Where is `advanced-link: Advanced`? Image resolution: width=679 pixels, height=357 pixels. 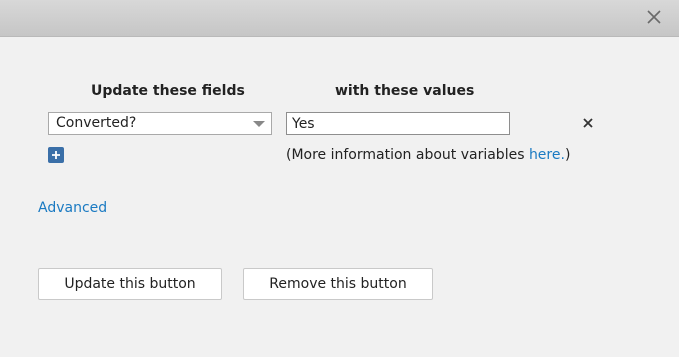 advanced-link: Advanced is located at coordinates (72, 208).